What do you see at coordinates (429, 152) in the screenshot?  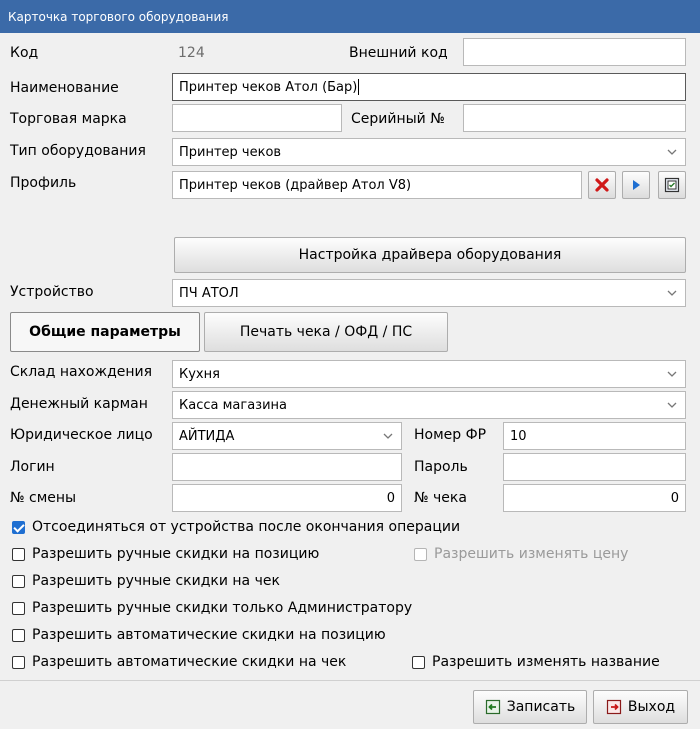 I see `type-select: Принтер чеков` at bounding box center [429, 152].